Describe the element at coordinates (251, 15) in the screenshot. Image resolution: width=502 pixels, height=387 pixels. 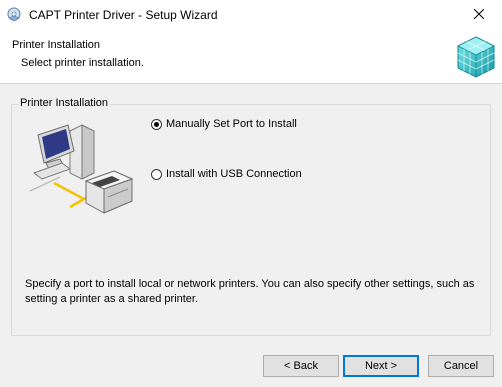
I see `title-bar: CAPT Printer Driver - Setup Wizard` at that location.